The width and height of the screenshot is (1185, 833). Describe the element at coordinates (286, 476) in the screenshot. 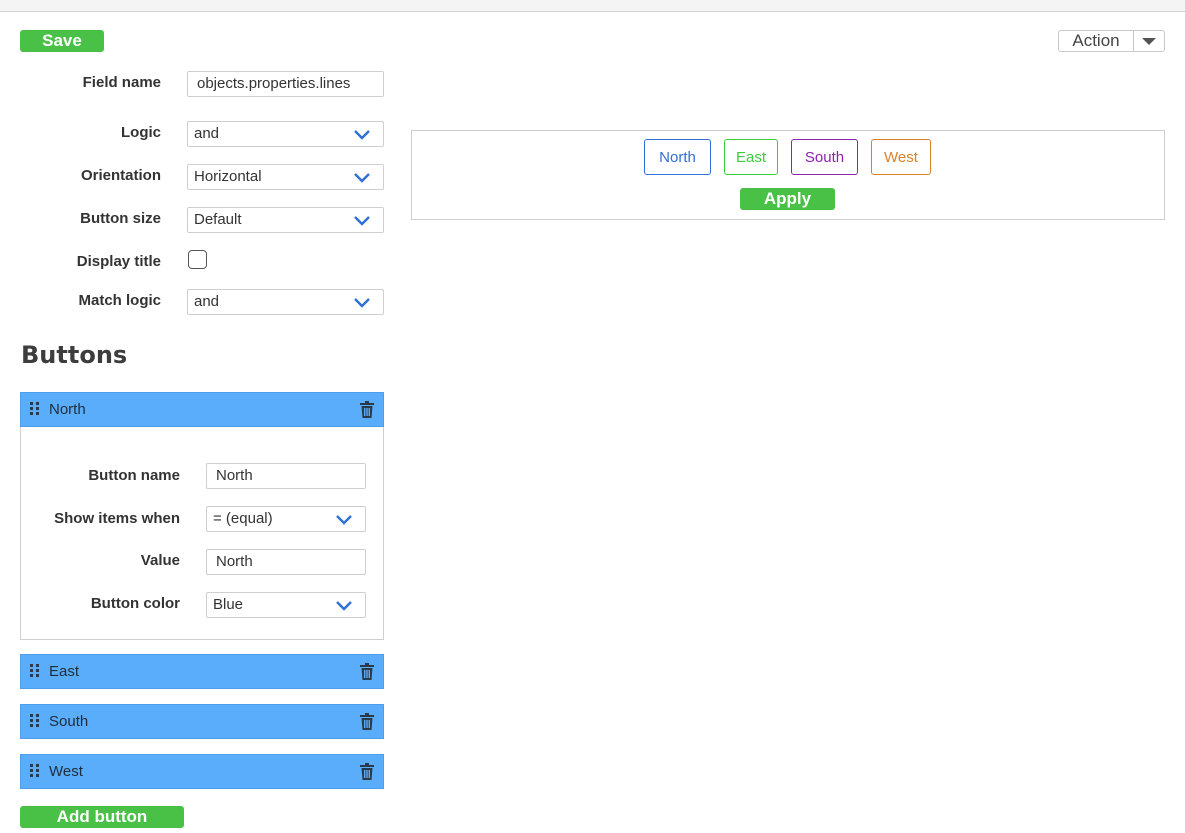

I see `button-name-input: North` at that location.